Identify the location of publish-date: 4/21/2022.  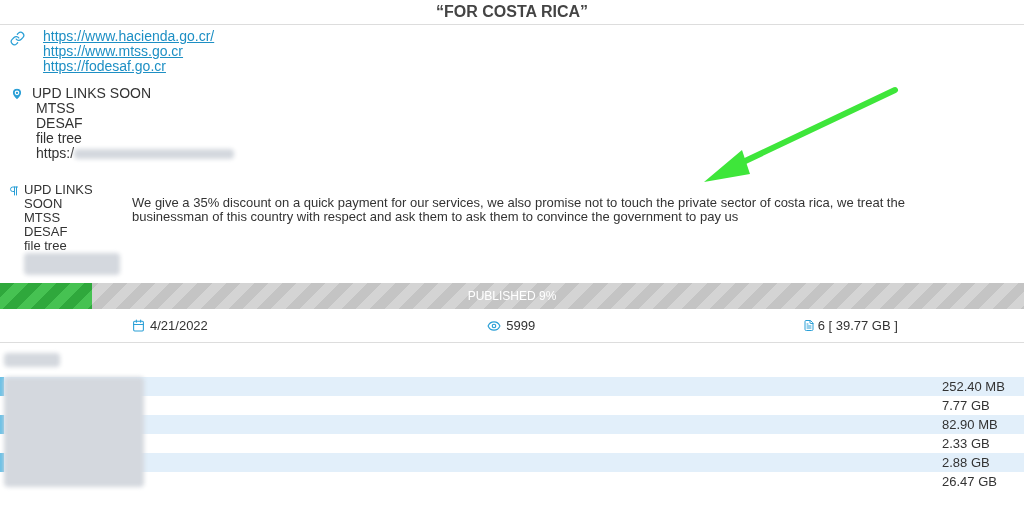
(179, 325).